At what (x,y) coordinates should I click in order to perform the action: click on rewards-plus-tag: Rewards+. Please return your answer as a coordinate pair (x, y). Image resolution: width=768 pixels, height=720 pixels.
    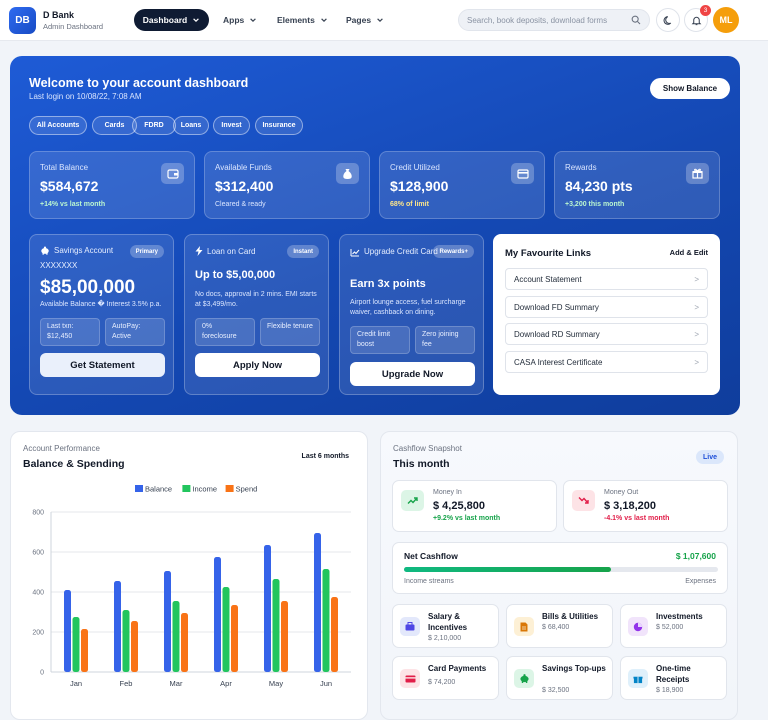
    Looking at the image, I should click on (453, 251).